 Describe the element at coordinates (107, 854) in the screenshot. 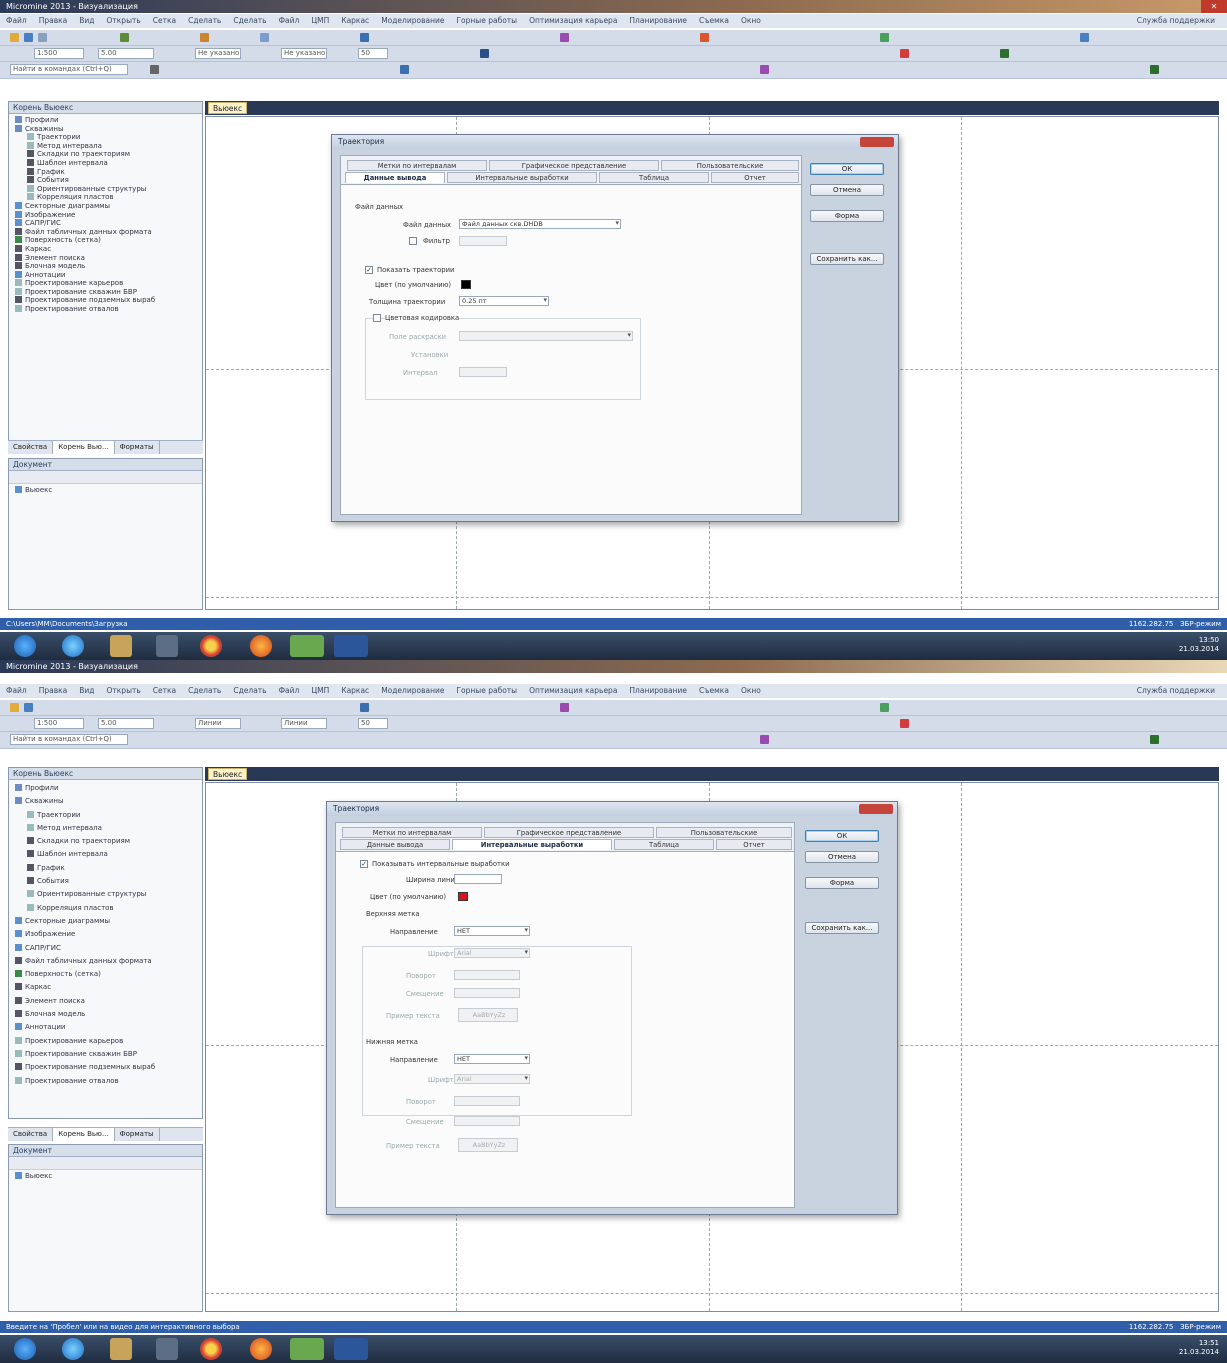

I see `tree-item: Шаблон интервала` at that location.